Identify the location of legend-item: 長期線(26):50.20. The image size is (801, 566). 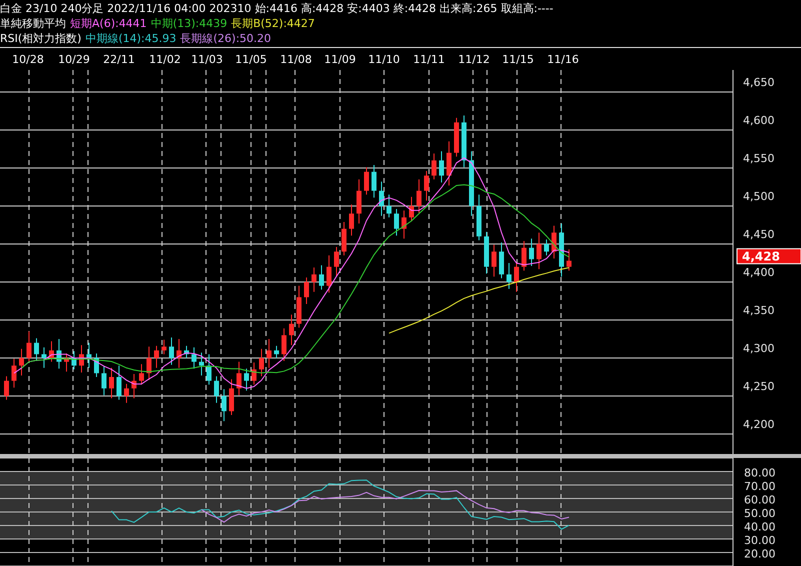
(226, 38).